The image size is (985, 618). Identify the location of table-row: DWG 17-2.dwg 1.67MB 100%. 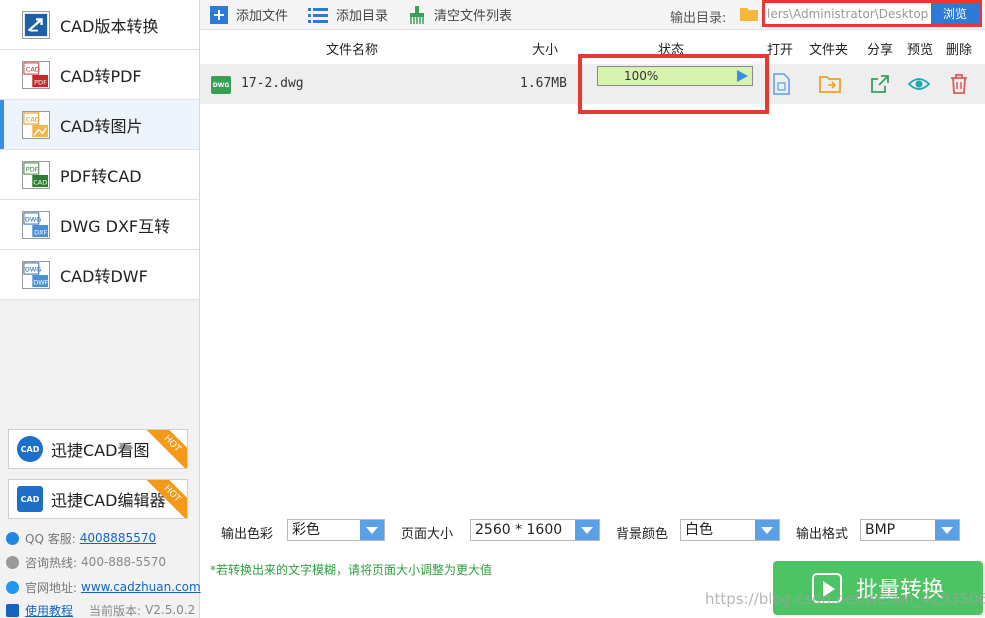
(592, 84).